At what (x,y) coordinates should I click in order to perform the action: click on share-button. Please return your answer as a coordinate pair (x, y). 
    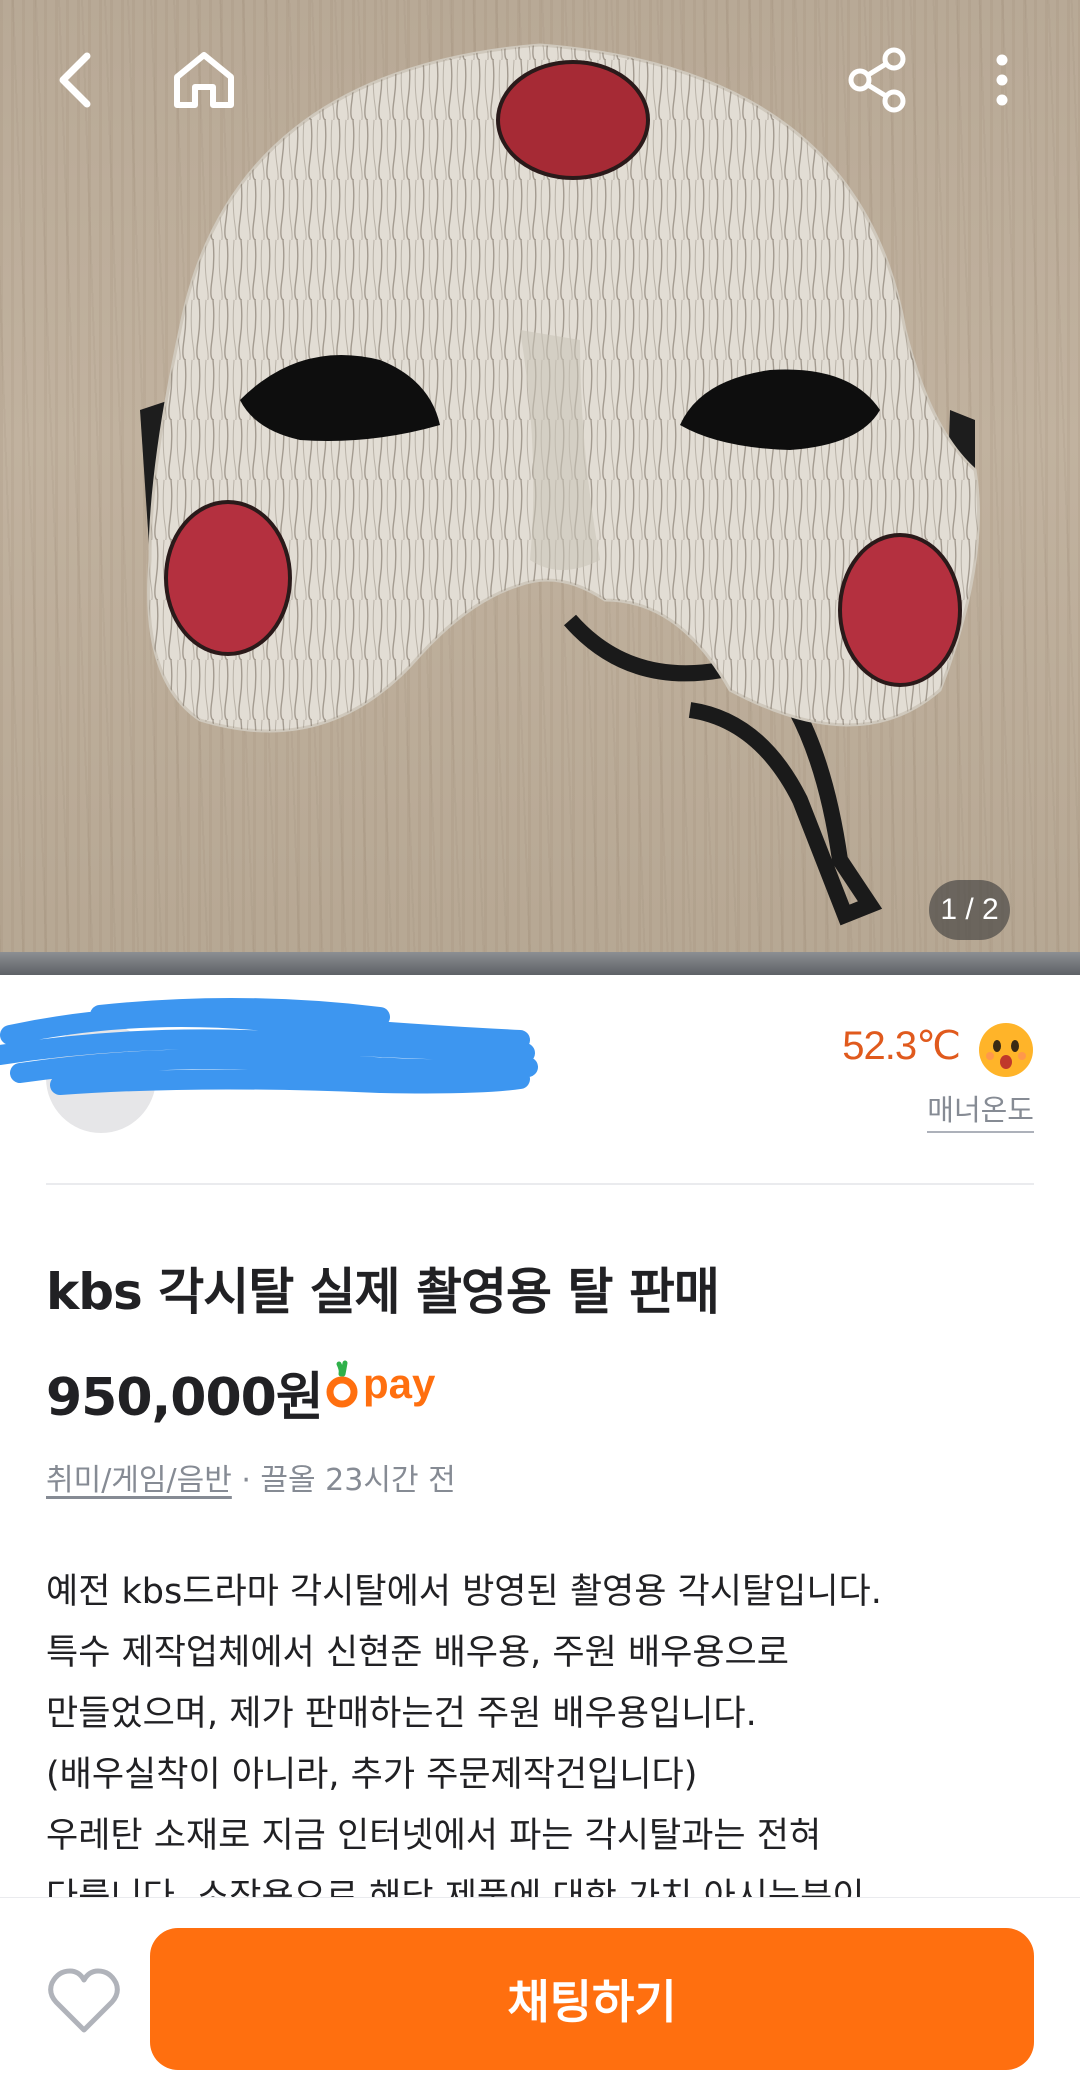
    Looking at the image, I should click on (878, 80).